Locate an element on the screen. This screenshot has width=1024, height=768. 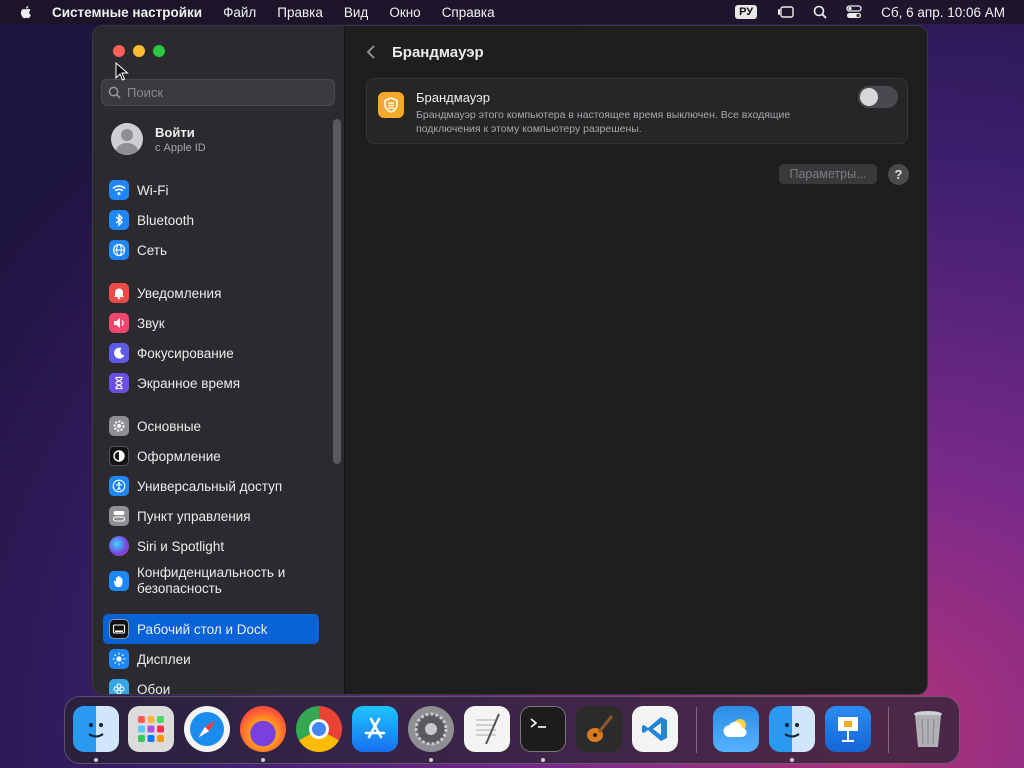
keynote-icon is located at coordinates (848, 729).